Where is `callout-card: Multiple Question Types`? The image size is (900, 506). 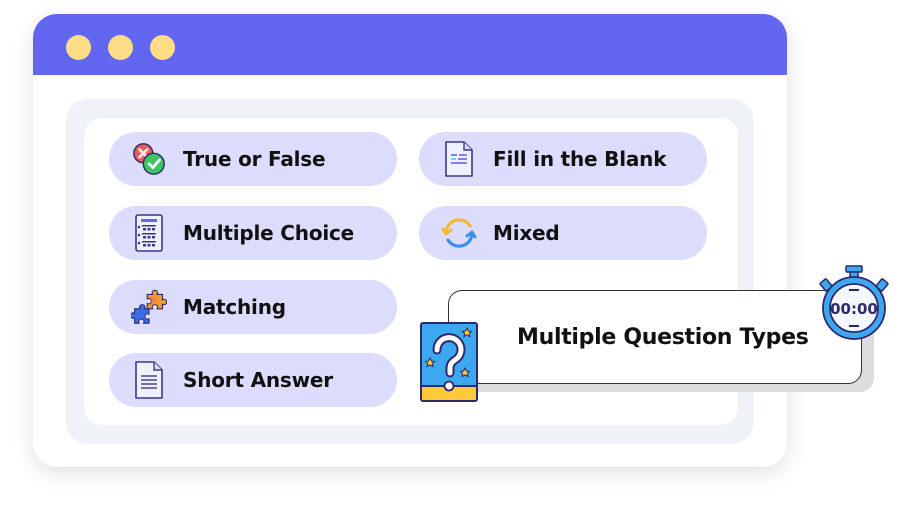 callout-card: Multiple Question Types is located at coordinates (655, 337).